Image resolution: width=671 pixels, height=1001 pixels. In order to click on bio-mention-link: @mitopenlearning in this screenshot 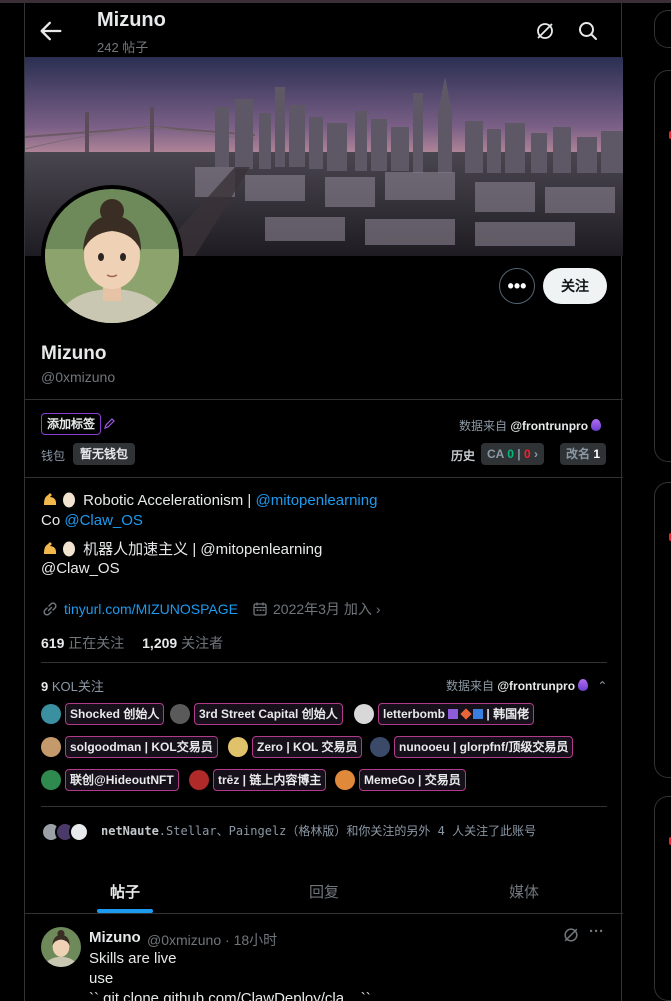, I will do `click(316, 500)`.